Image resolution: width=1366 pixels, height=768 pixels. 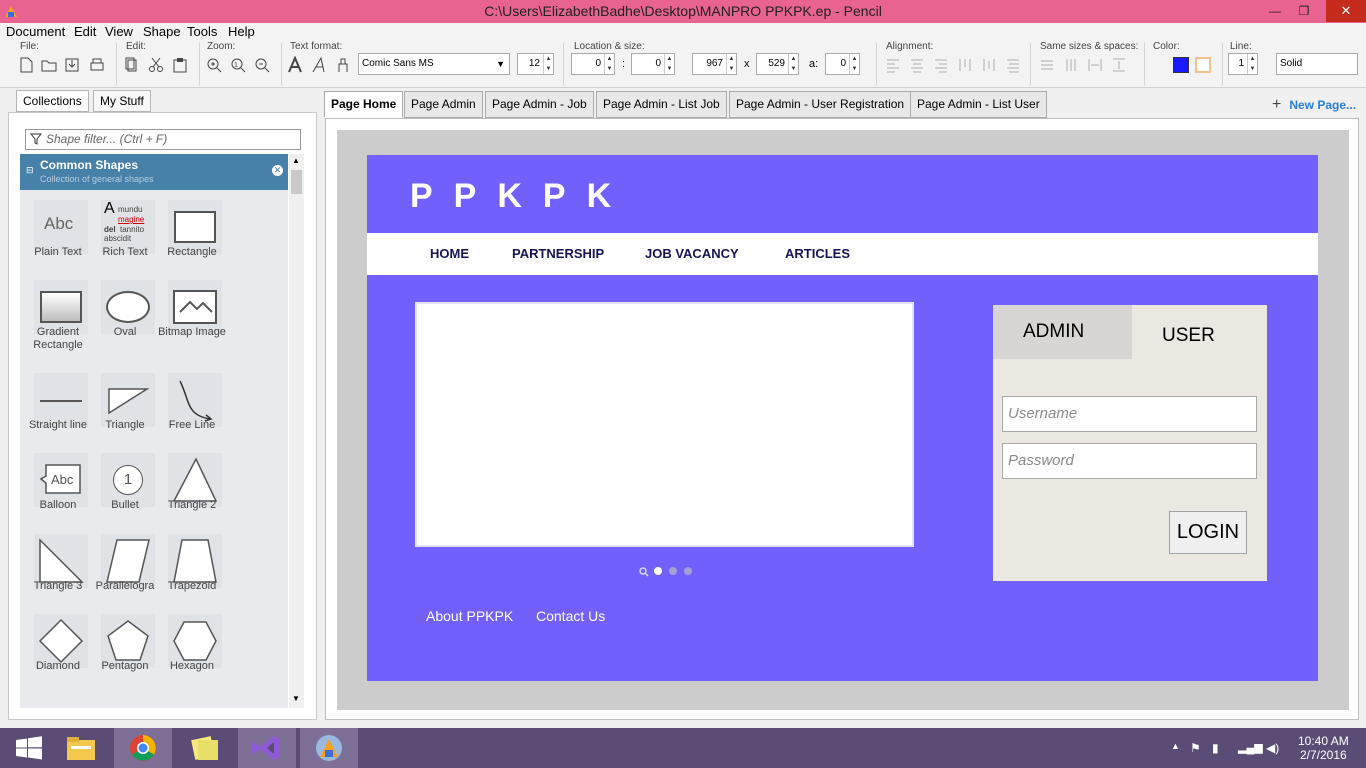 I want to click on zoom-actual-icon: 1, so click(x=238, y=65).